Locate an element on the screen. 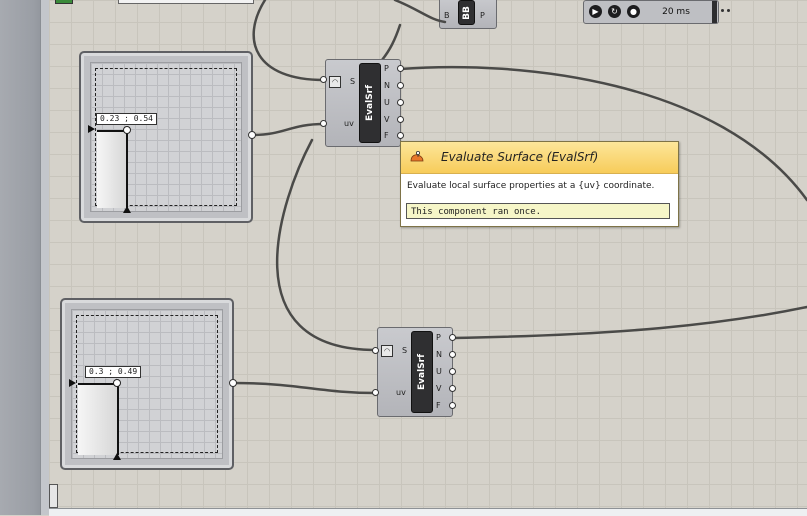 The width and height of the screenshot is (807, 516). slider-2-bottom-marker is located at coordinates (117, 456).